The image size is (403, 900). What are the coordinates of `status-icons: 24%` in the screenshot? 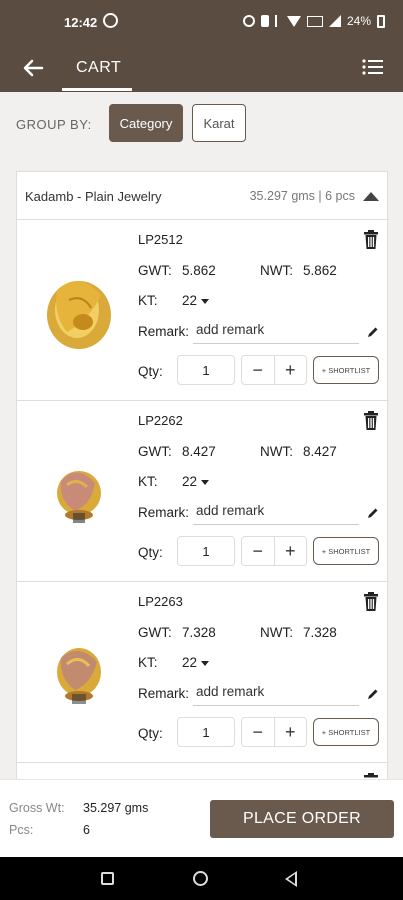 It's located at (313, 21).